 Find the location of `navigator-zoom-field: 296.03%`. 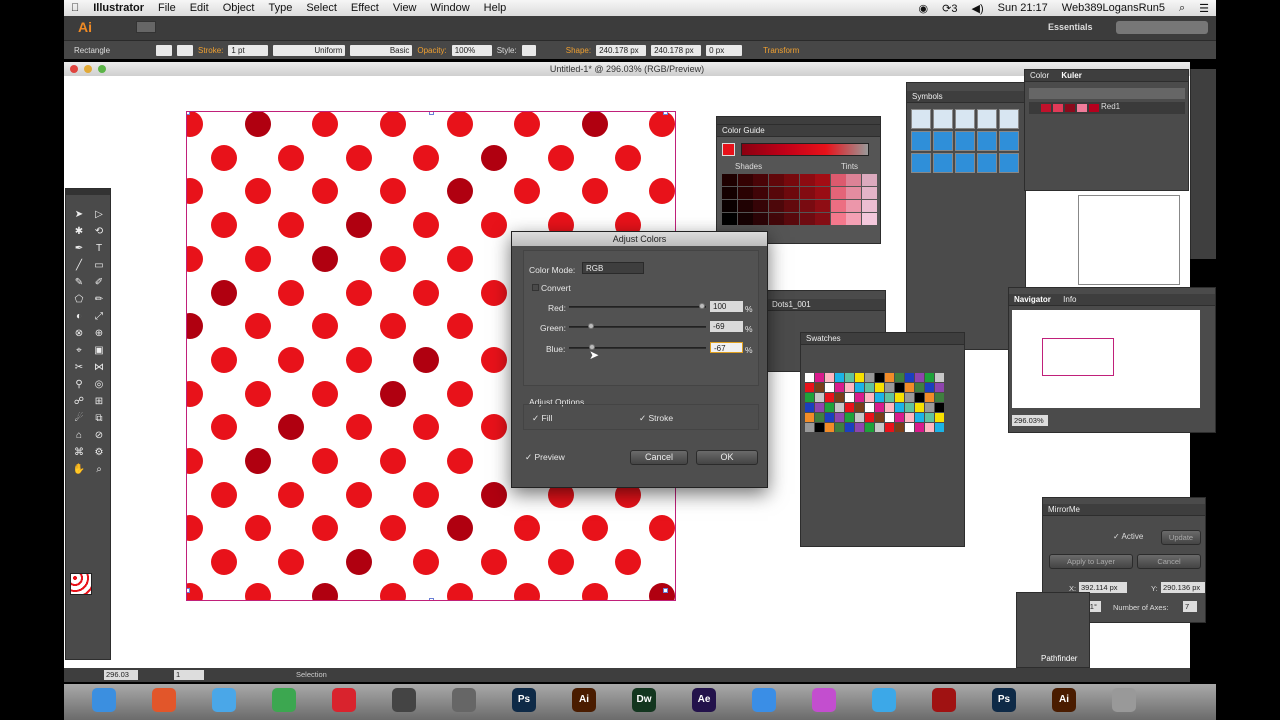

navigator-zoom-field: 296.03% is located at coordinates (1030, 420).